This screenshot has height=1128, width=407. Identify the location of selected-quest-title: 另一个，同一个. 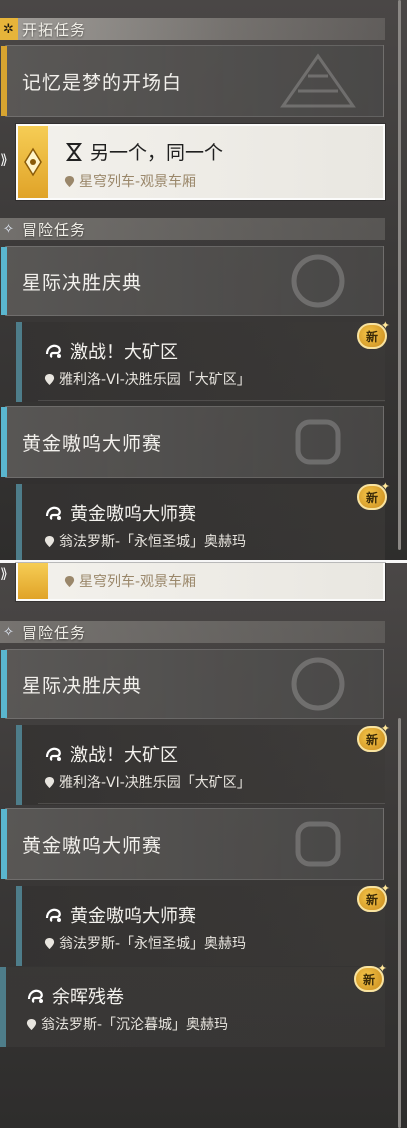
(143, 151).